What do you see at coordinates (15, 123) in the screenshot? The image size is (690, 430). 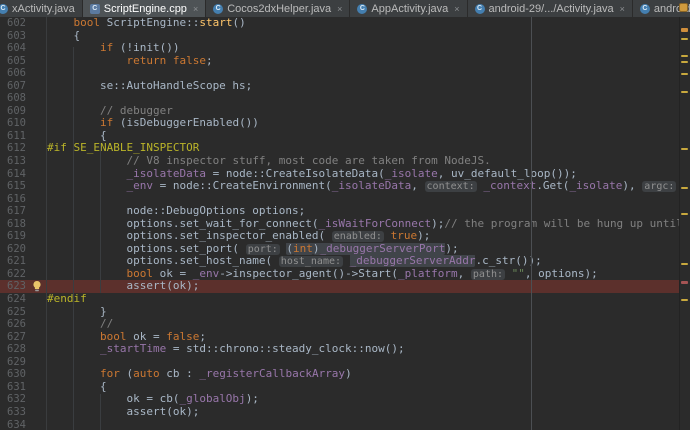 I see `line-number: 610` at bounding box center [15, 123].